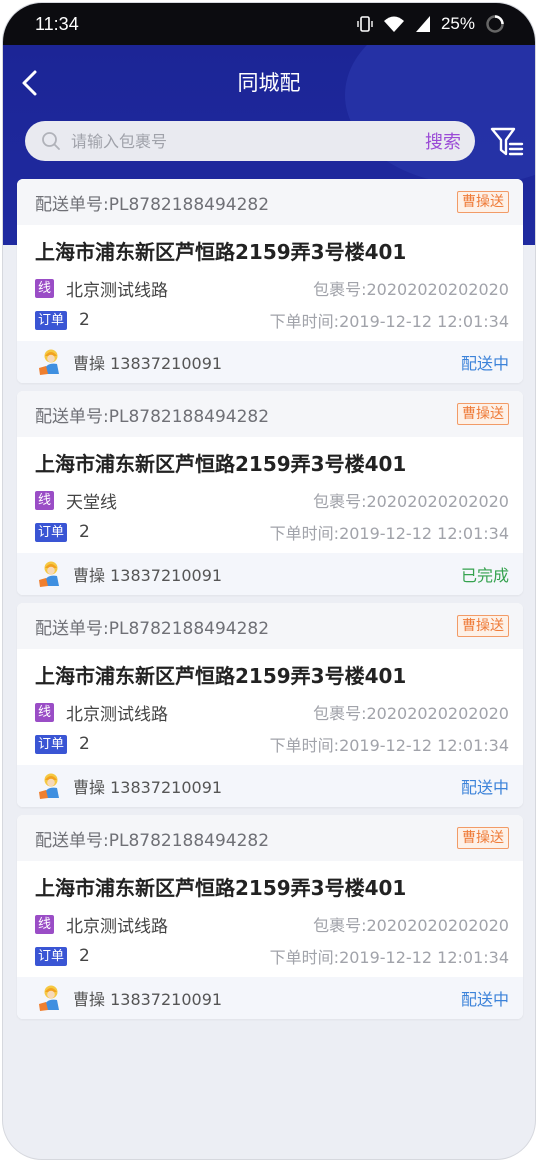 Image resolution: width=538 pixels, height=1162 pixels. What do you see at coordinates (269, 83) in the screenshot?
I see `page-title: 同城配` at bounding box center [269, 83].